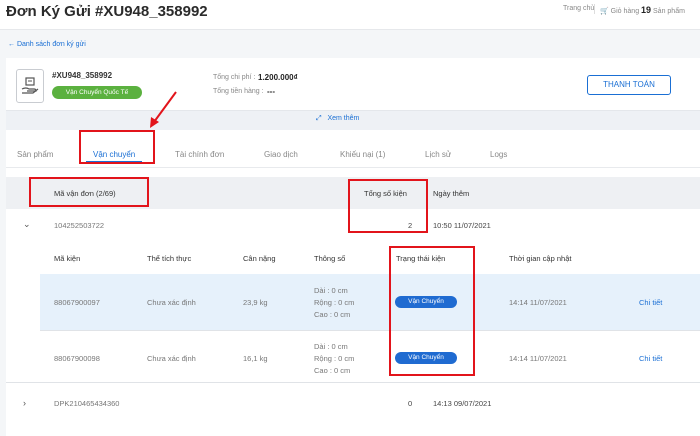 The image size is (700, 436). What do you see at coordinates (117, 147) in the screenshot?
I see `annotation-box-tab` at bounding box center [117, 147].